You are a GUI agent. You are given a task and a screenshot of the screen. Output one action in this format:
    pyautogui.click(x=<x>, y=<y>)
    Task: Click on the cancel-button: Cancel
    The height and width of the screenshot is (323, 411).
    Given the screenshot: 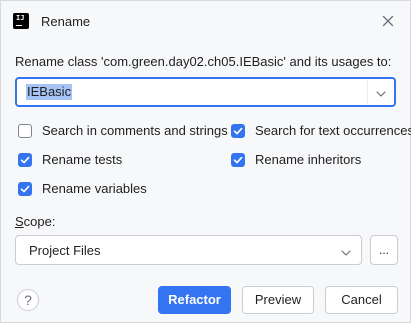 What is the action you would take?
    pyautogui.click(x=361, y=300)
    